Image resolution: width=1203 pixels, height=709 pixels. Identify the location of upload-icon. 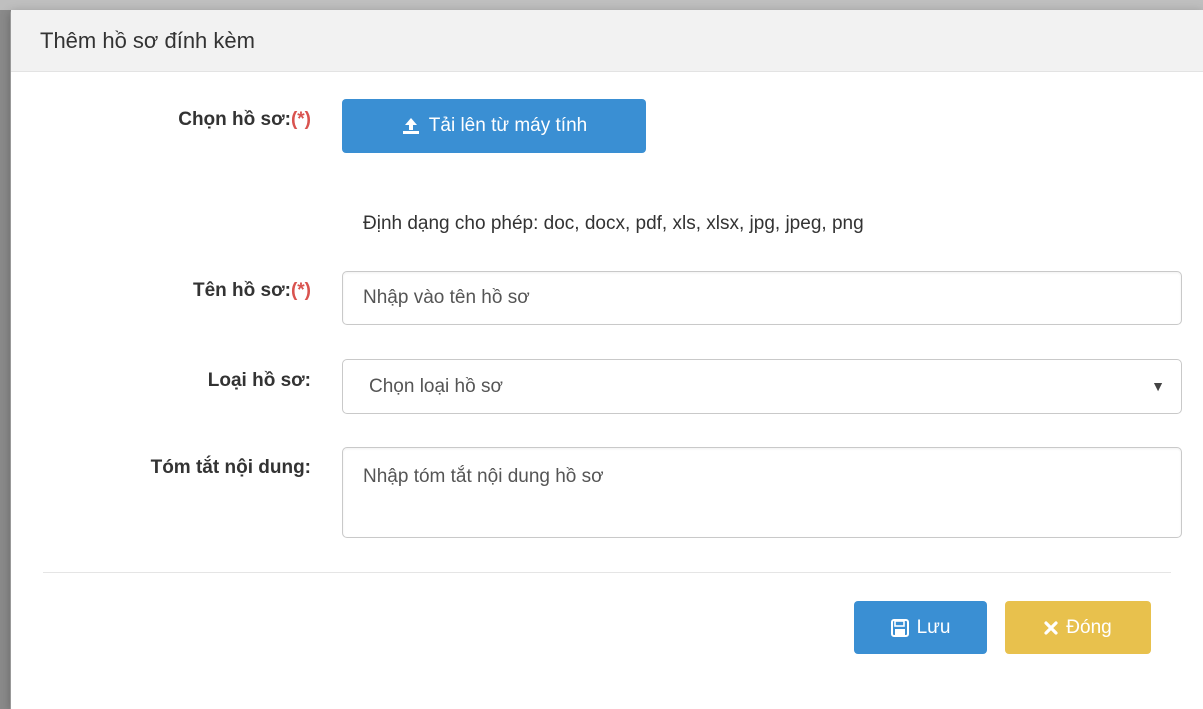
(411, 126).